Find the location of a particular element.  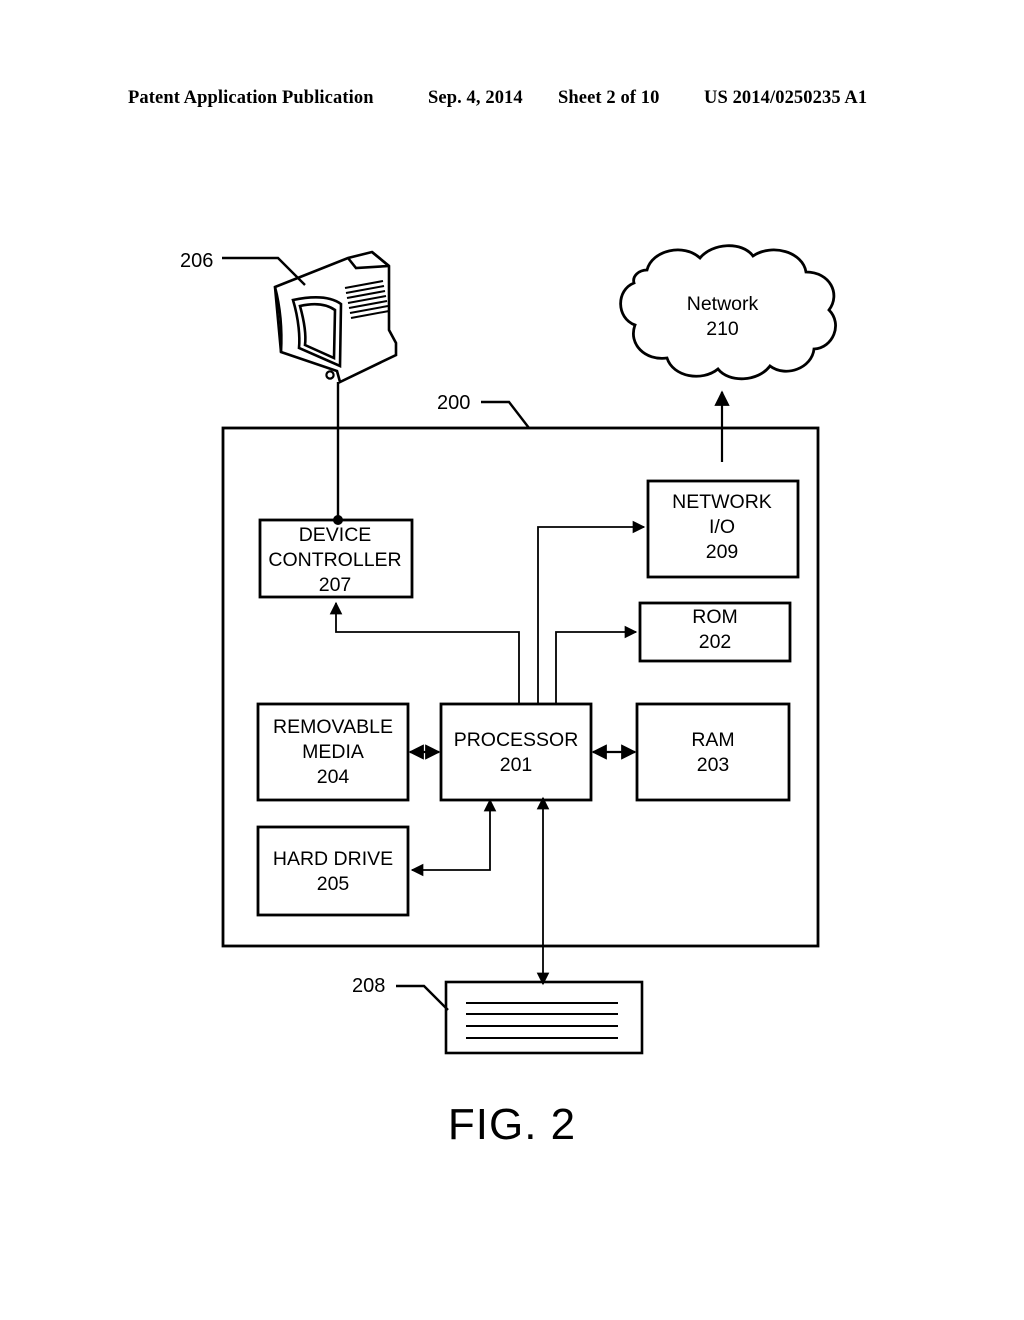

connector-processor-to-controller is located at coordinates (424, 652).